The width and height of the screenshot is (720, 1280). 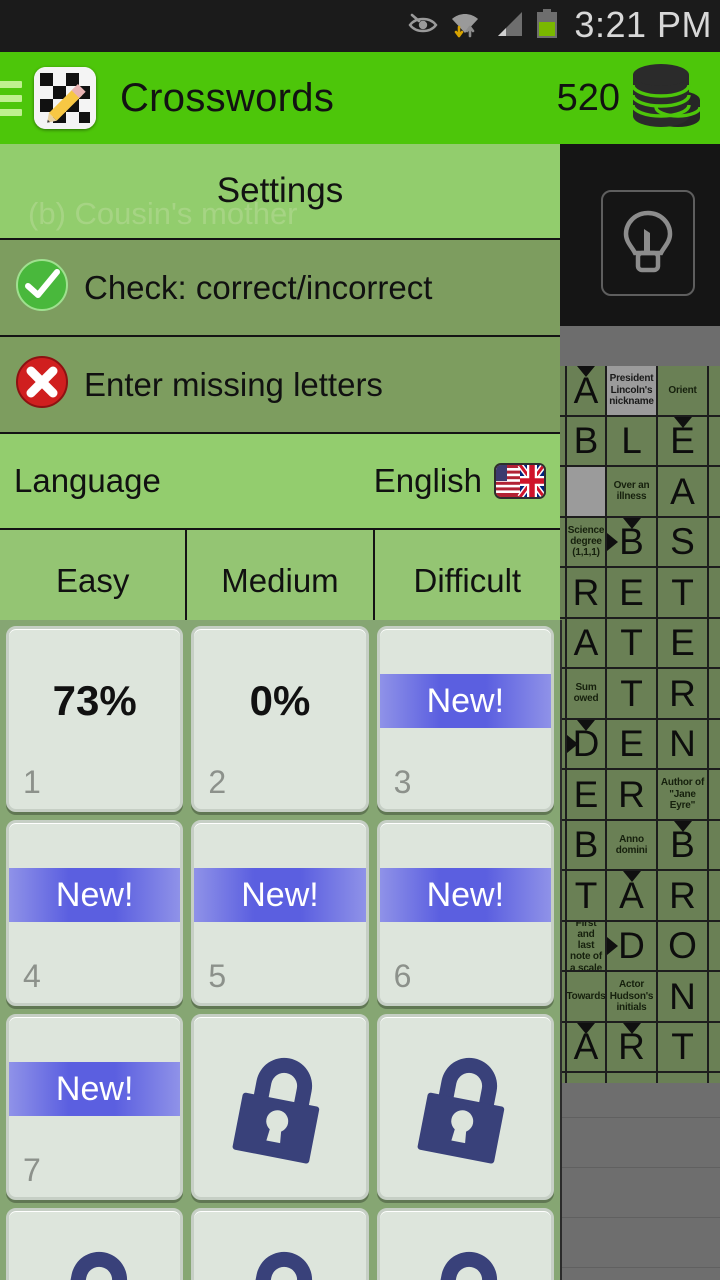 I want to click on page-title: Crosswords, so click(x=227, y=97).